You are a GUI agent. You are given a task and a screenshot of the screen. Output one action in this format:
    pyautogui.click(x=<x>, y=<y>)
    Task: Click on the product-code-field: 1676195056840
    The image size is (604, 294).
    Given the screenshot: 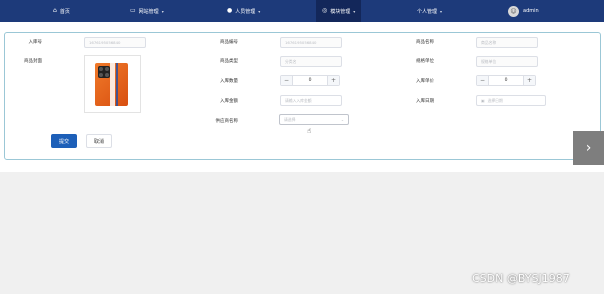 What is the action you would take?
    pyautogui.click(x=311, y=42)
    